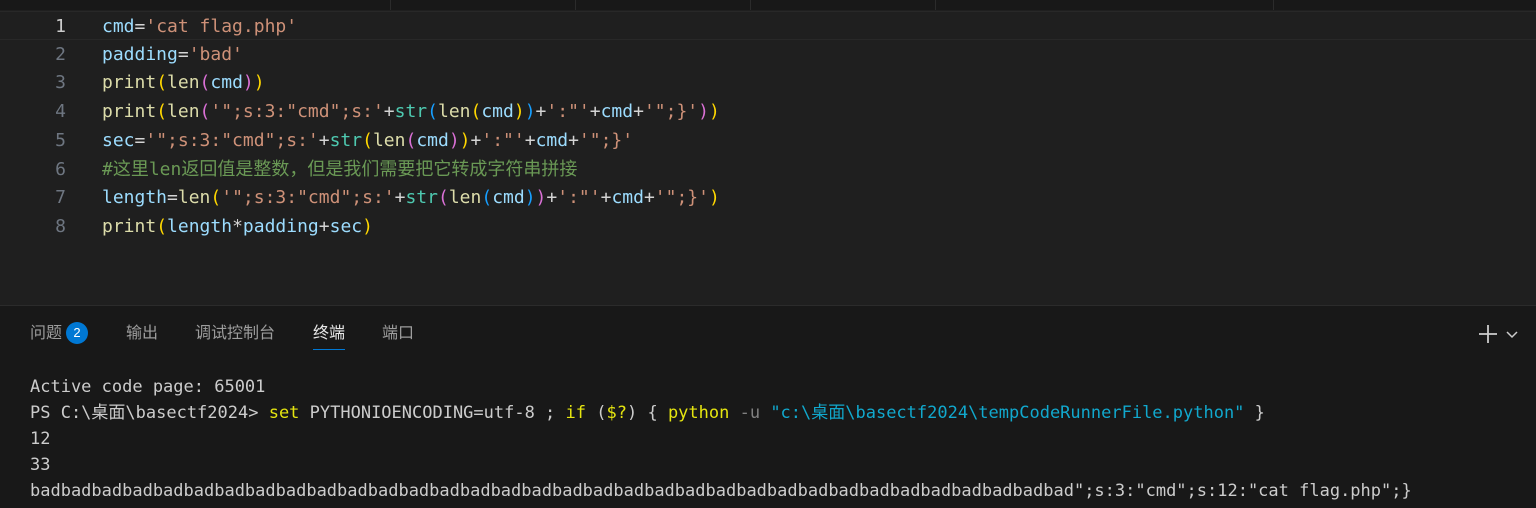 The height and width of the screenshot is (508, 1536). What do you see at coordinates (59, 334) in the screenshot?
I see `tab-problems: 问题 2` at bounding box center [59, 334].